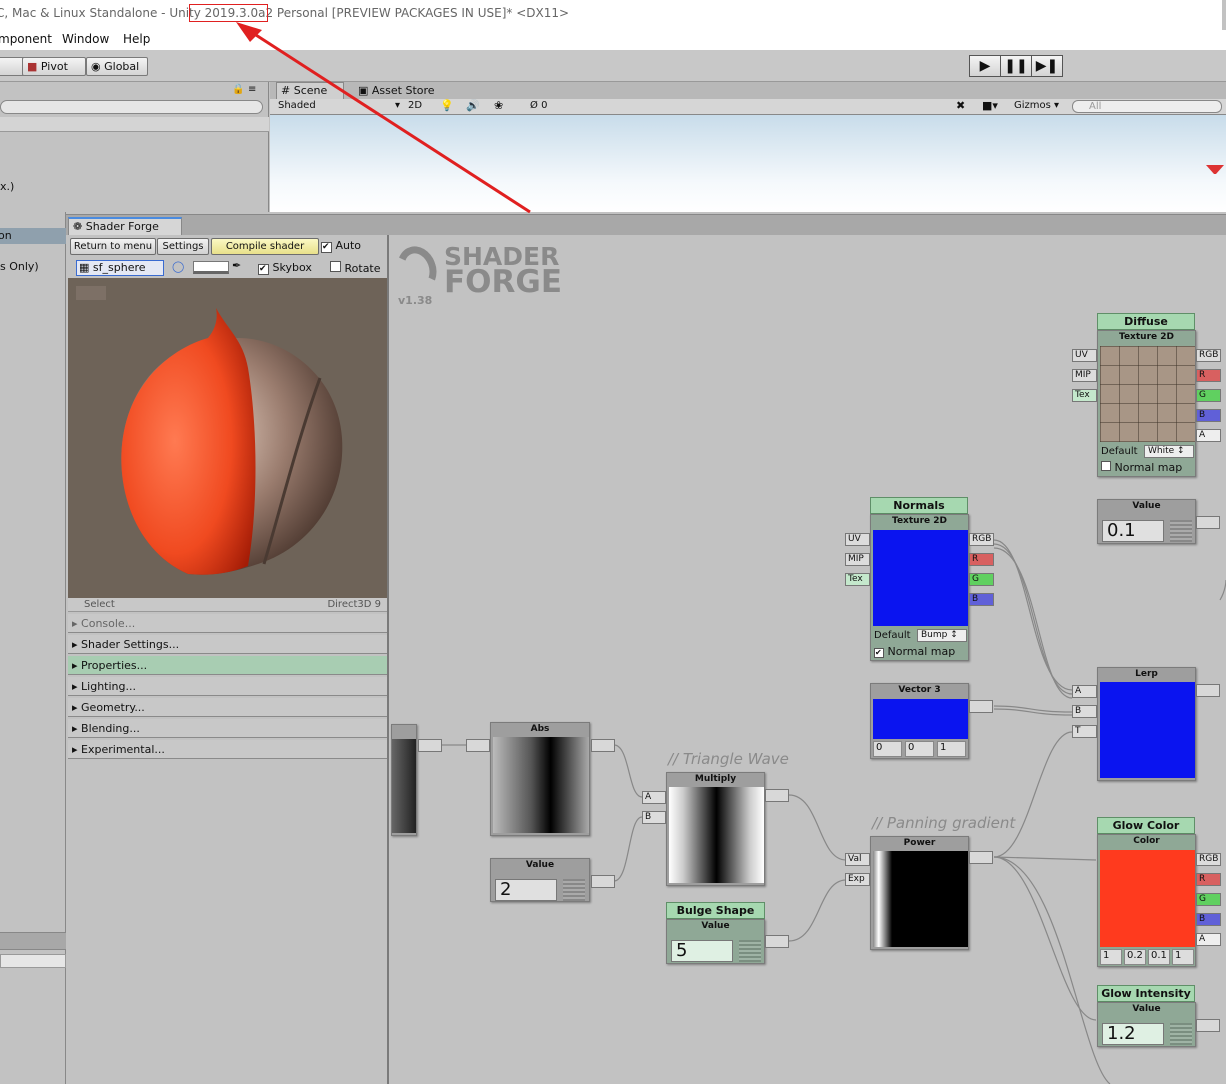 Image resolution: width=1226 pixels, height=1084 pixels. What do you see at coordinates (1215, 174) in the screenshot?
I see `scene-gizmo` at bounding box center [1215, 174].